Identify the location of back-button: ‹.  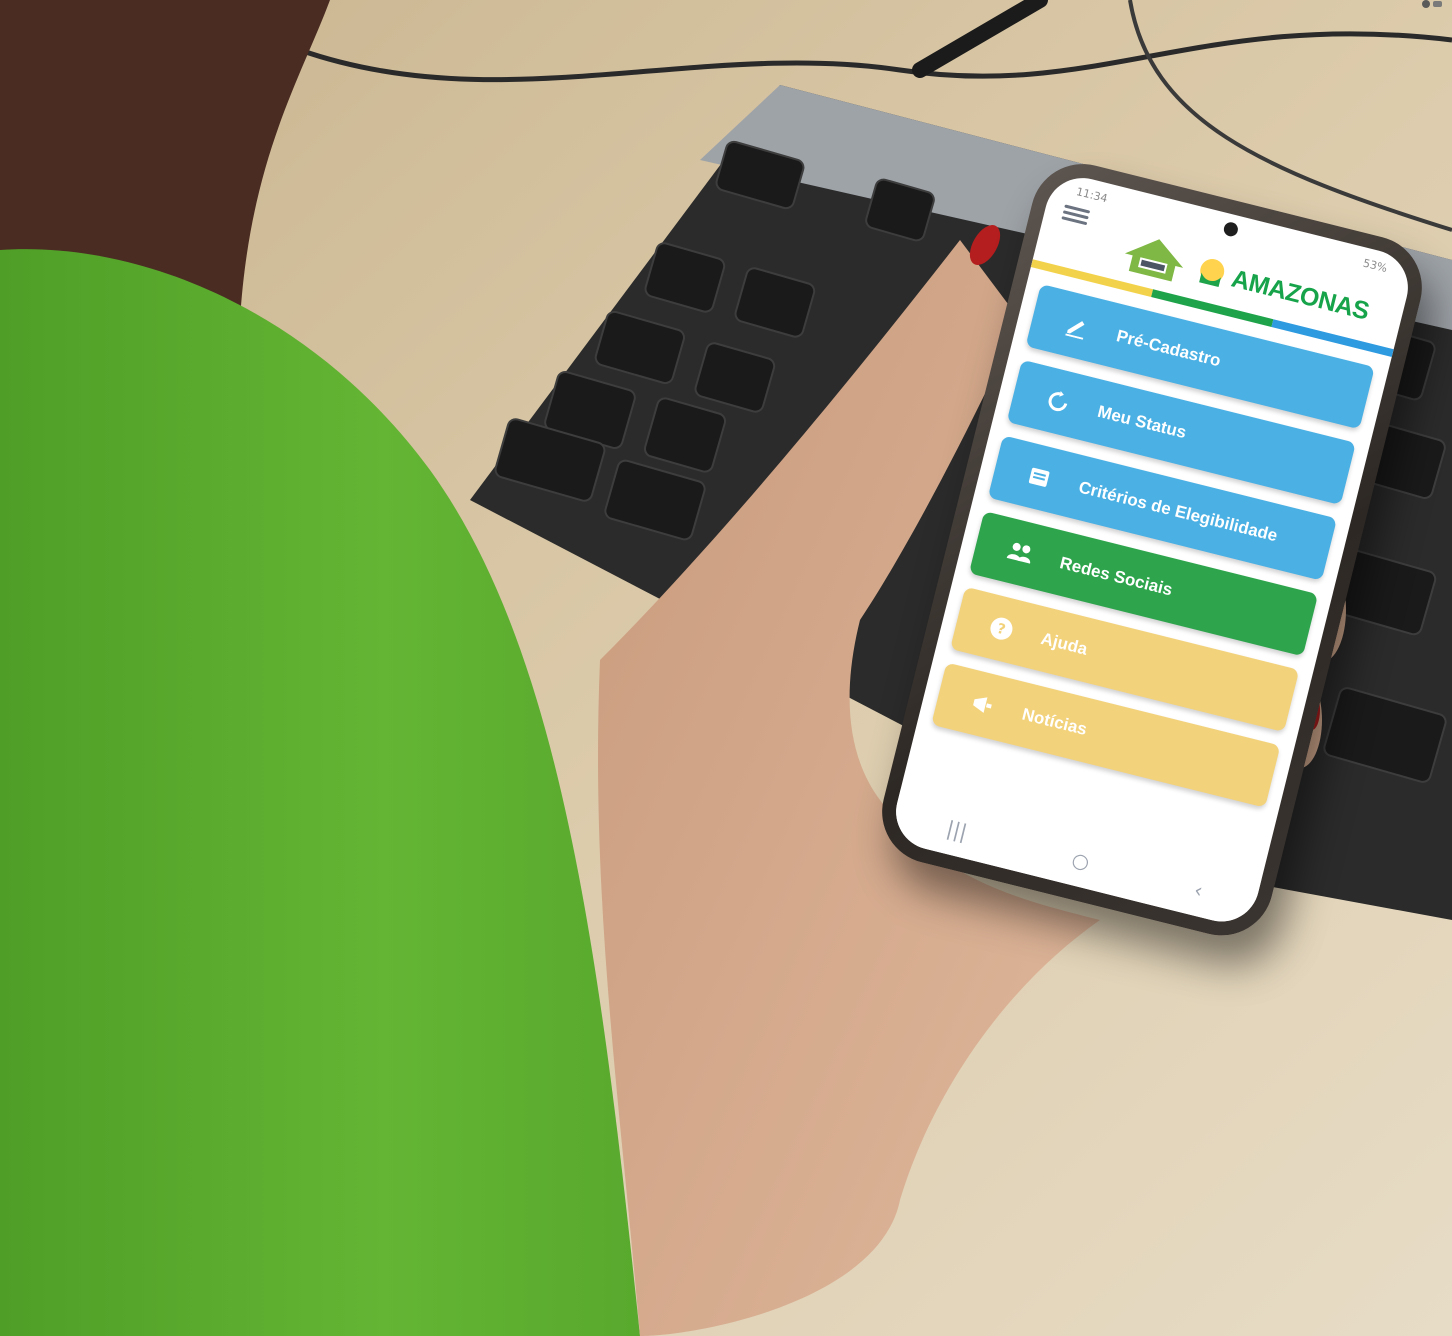
(1199, 890).